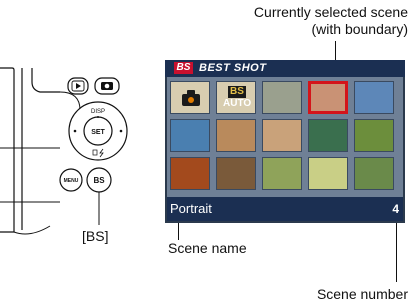 Image resolution: width=412 pixels, height=307 pixels. I want to click on bs-auto-icon: BS AUTO, so click(237, 99).